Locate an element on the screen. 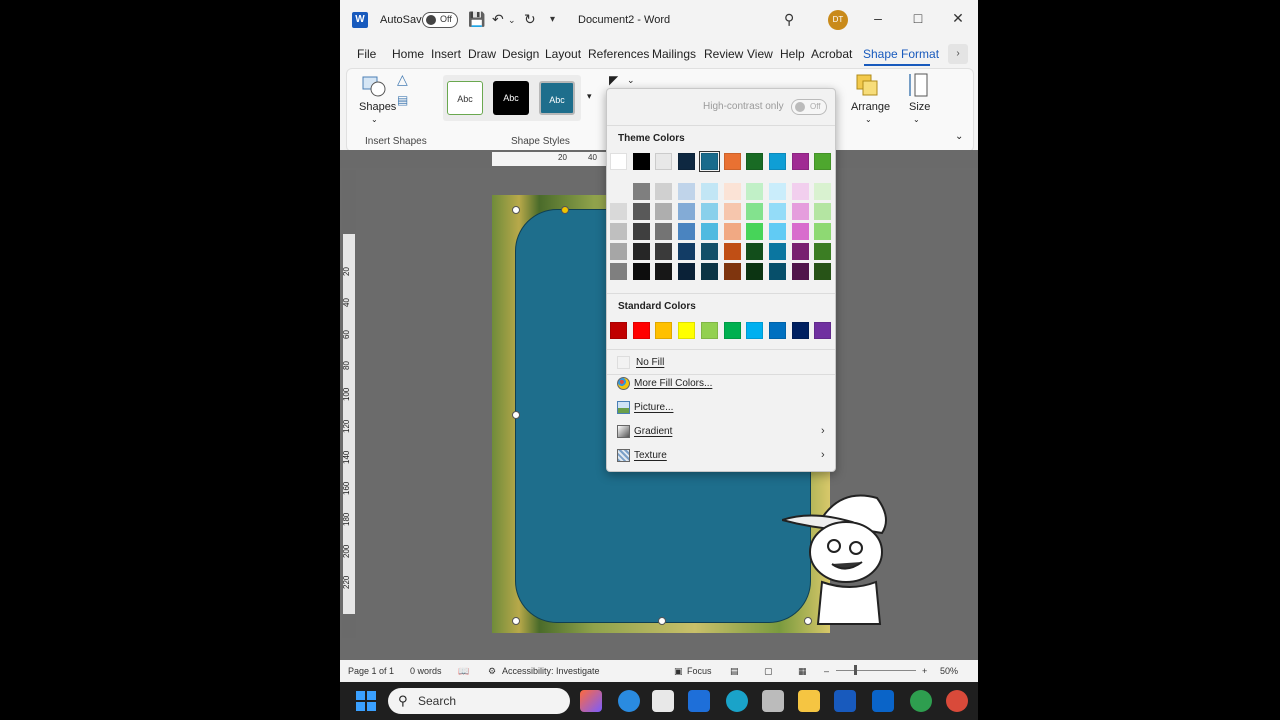 This screenshot has height=720, width=1280. tab-shape-format: Shape Format is located at coordinates (901, 54).